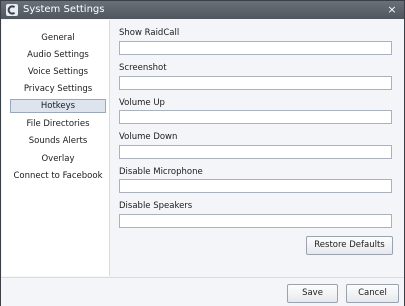 The height and width of the screenshot is (306, 405). Describe the element at coordinates (58, 89) in the screenshot. I see `sidebar-item-privacy-settings: Privacy Settings` at that location.